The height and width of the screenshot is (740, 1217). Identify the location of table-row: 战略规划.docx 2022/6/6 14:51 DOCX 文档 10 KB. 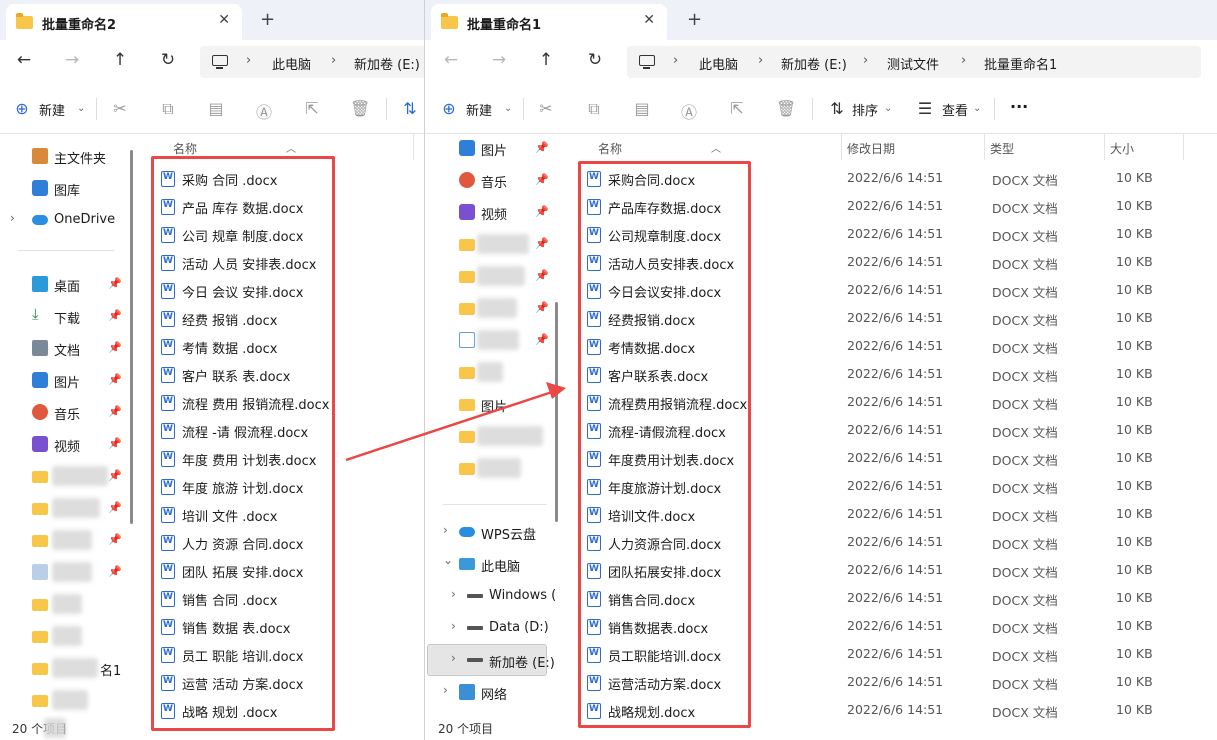
(887, 710).